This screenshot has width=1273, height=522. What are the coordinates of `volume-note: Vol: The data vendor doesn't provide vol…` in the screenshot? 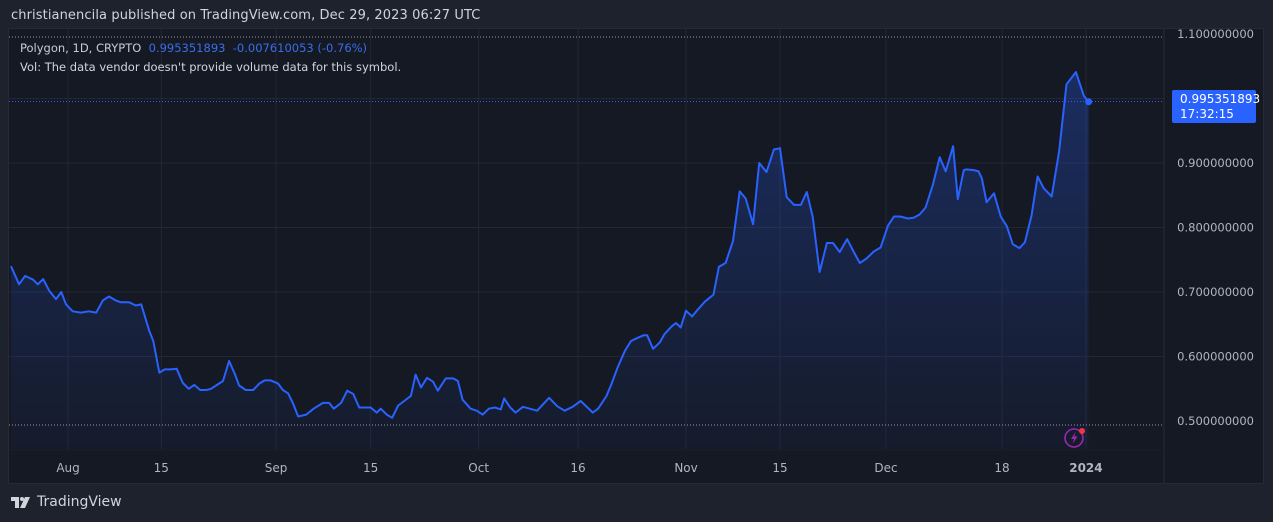 It's located at (211, 67).